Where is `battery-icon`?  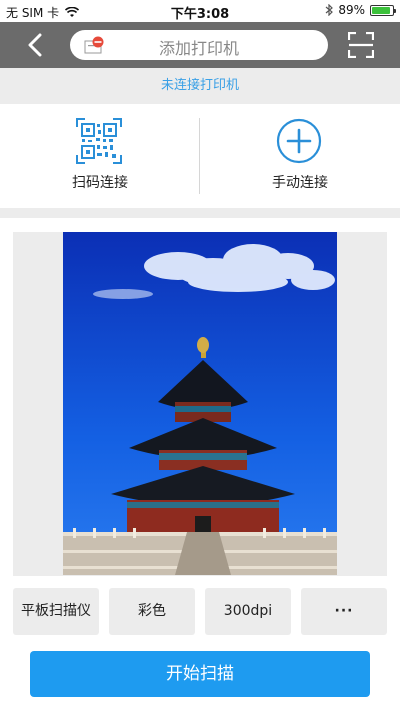
battery-icon is located at coordinates (383, 10).